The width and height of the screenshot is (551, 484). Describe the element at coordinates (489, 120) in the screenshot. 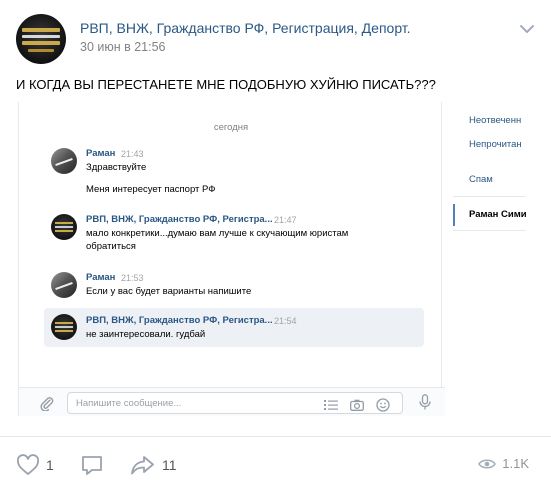

I see `filter-unanswered: Неотвеченн` at that location.